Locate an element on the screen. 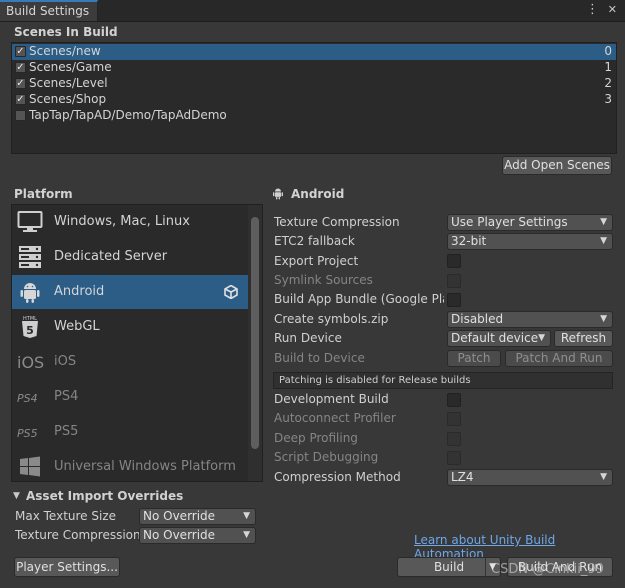 The height and width of the screenshot is (588, 625). compression-method-value: LZ4 is located at coordinates (462, 477).